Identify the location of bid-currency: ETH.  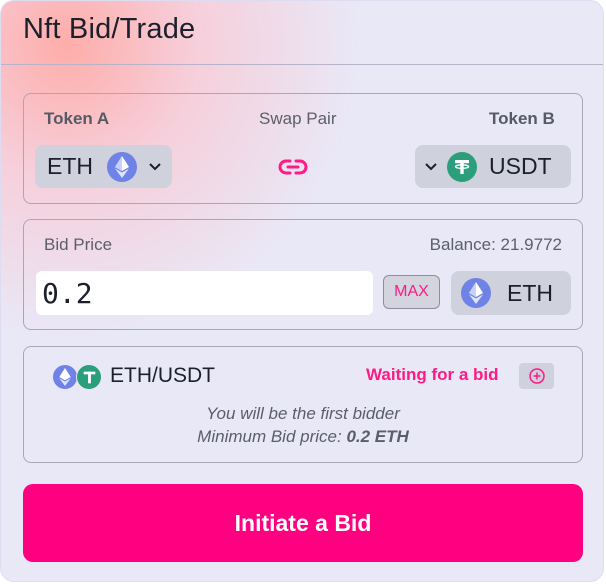
(511, 293).